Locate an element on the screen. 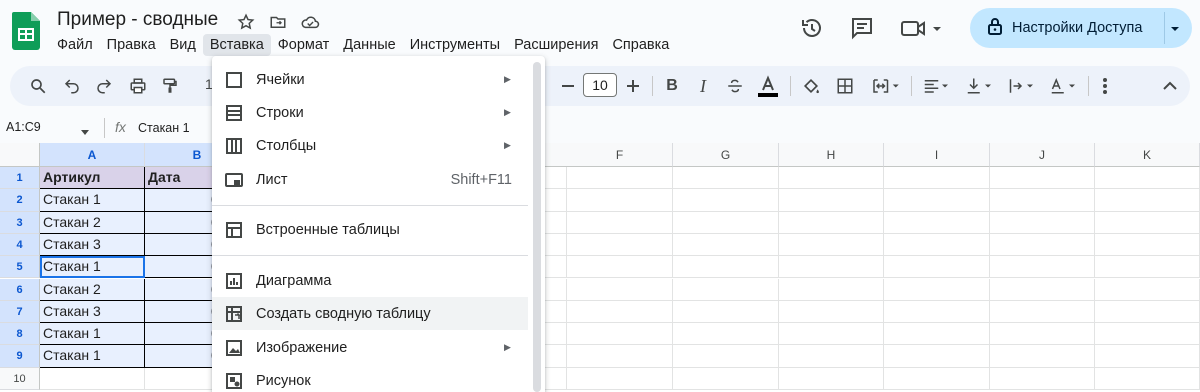 This screenshot has width=1200, height=392. row-header-9: 9 is located at coordinates (20, 356).